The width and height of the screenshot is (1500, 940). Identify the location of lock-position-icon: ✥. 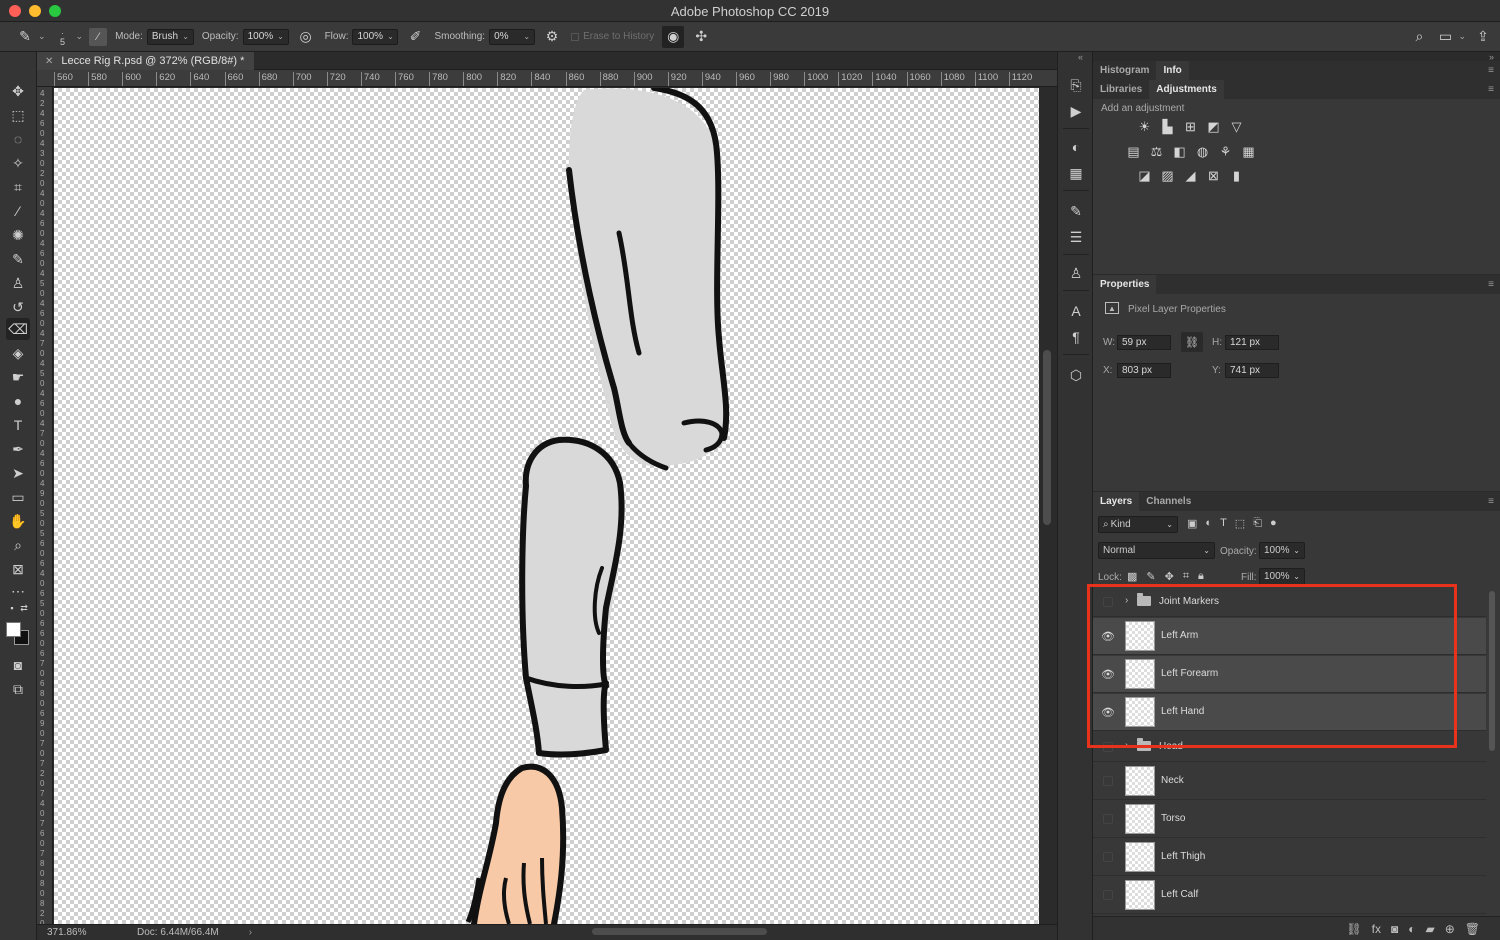
(1169, 576).